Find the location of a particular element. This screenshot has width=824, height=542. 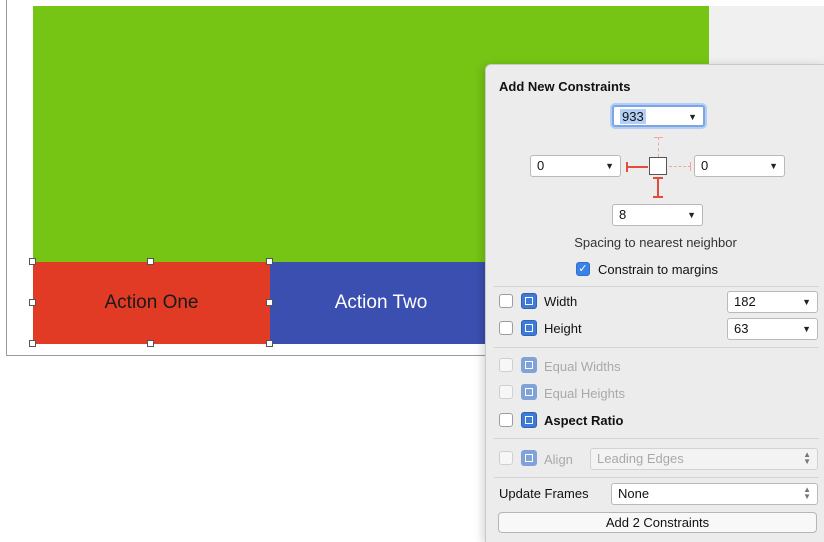

left-strut is located at coordinates (637, 167).